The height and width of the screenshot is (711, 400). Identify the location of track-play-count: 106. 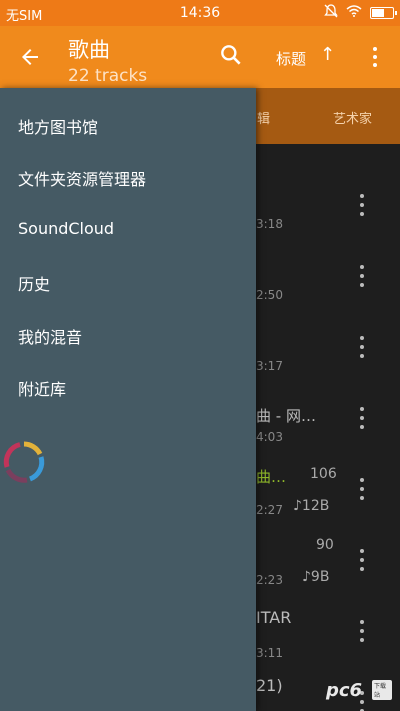
(323, 474).